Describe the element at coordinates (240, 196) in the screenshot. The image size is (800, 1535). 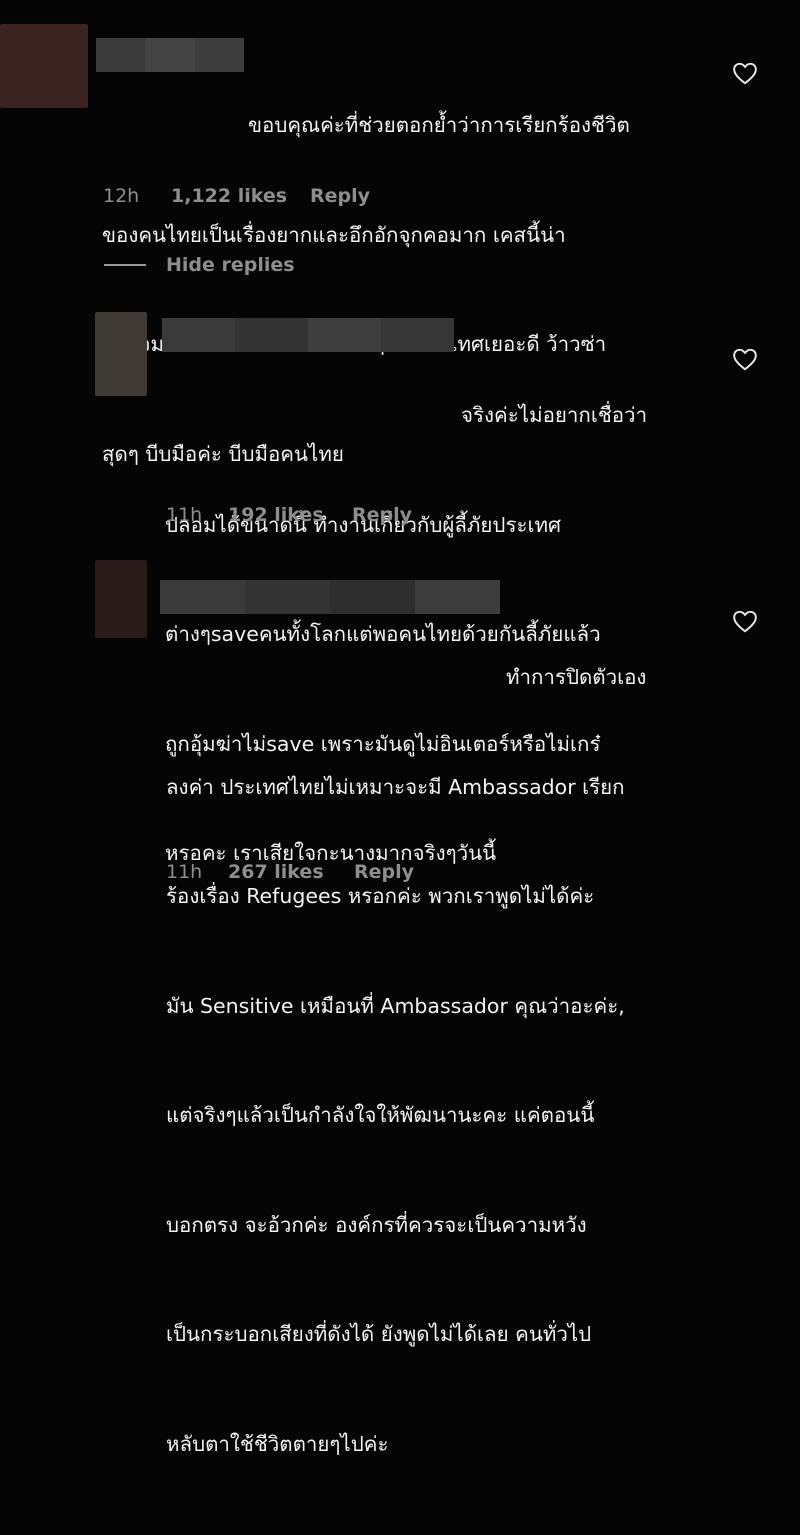
I see `likes-count: 1,122 likes` at that location.